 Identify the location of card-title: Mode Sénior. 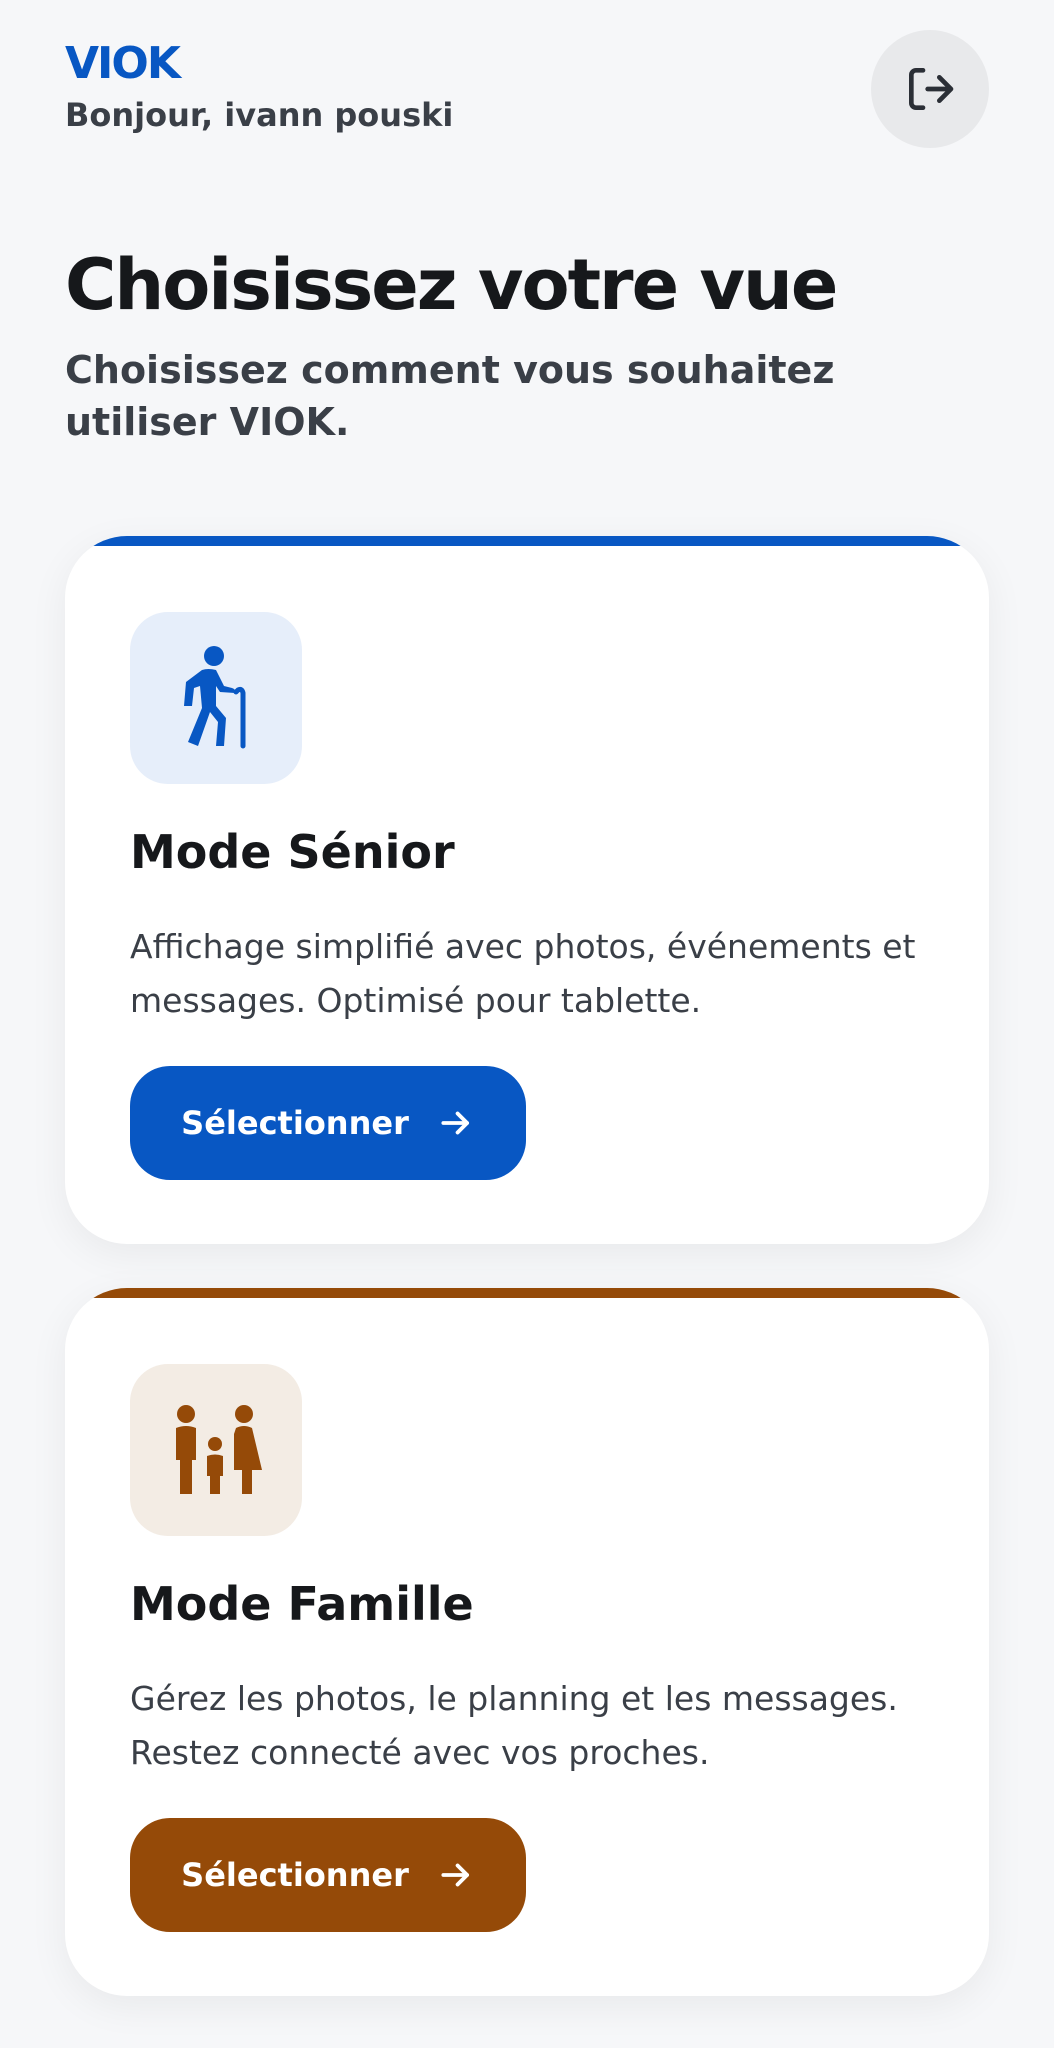
(292, 852).